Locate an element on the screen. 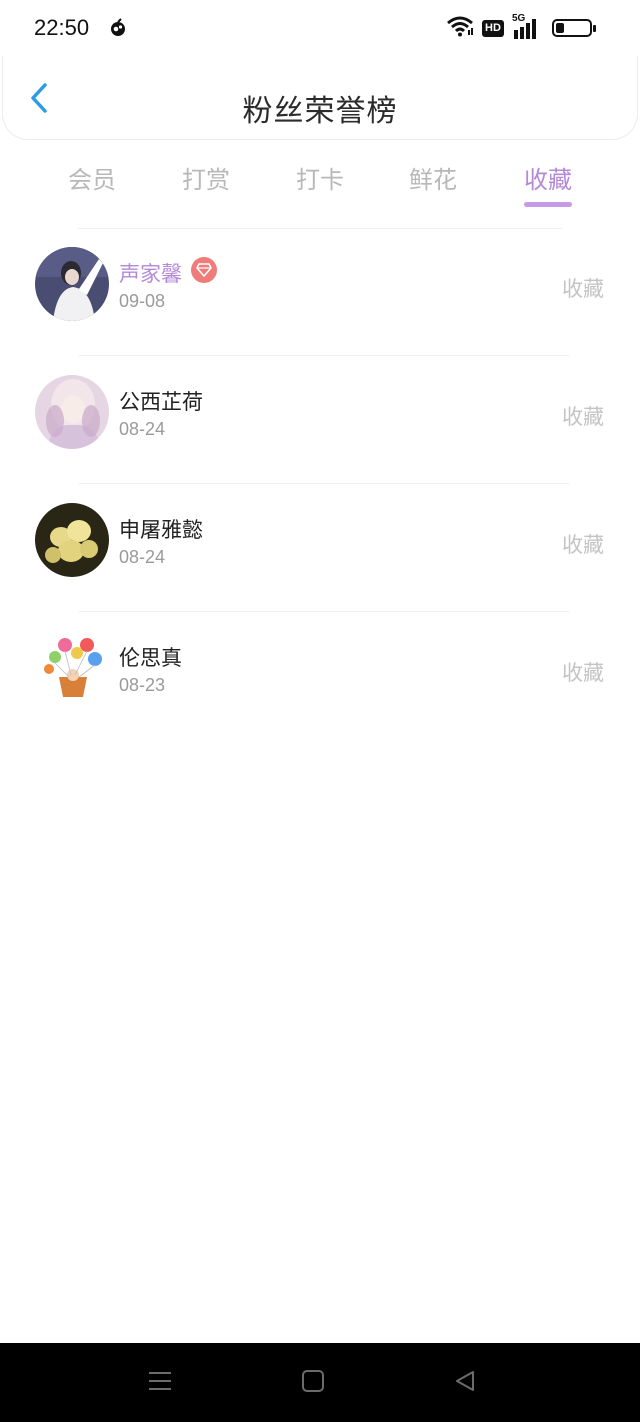 The image size is (640, 1422). home-button is located at coordinates (313, 1383).